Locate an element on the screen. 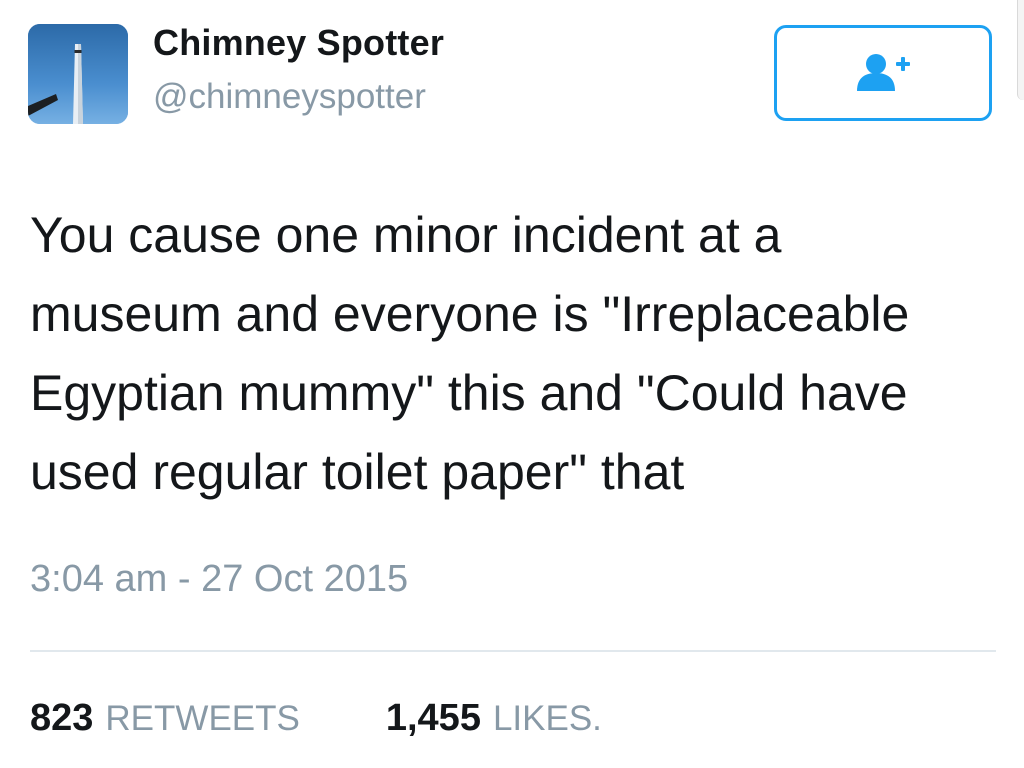 The image size is (1024, 768). add-user-icon is located at coordinates (883, 72).